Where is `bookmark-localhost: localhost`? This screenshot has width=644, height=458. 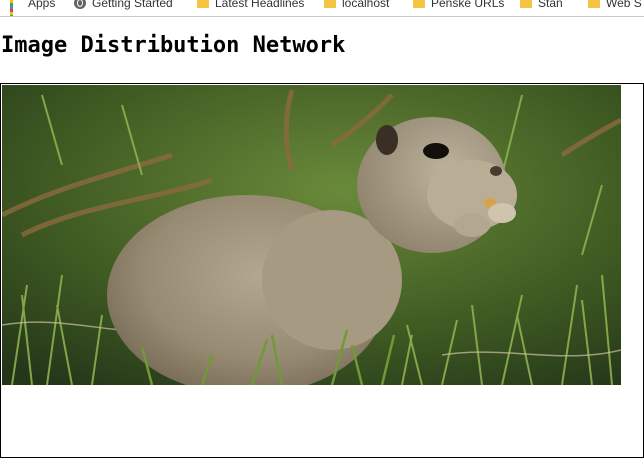 bookmark-localhost: localhost is located at coordinates (356, 5).